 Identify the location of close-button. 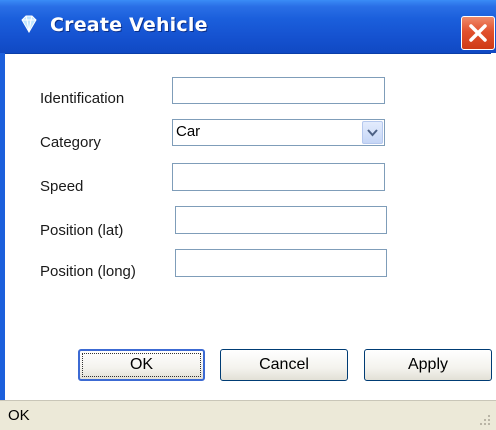
(478, 33).